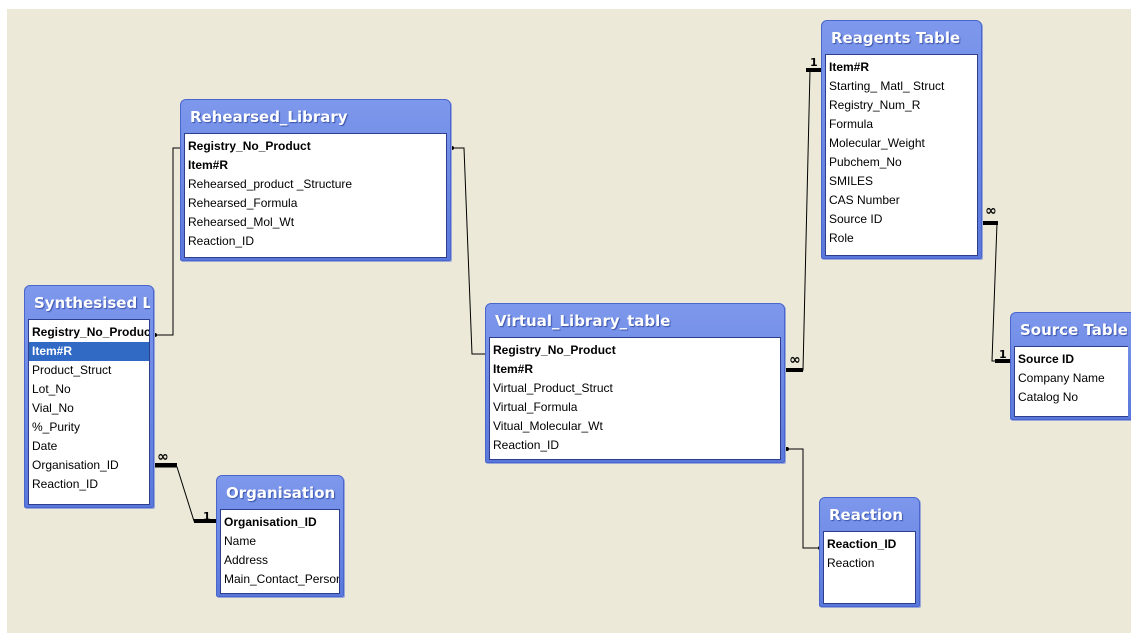  I want to click on table-reaction: Reaction Reaction_ID Reaction, so click(869, 552).